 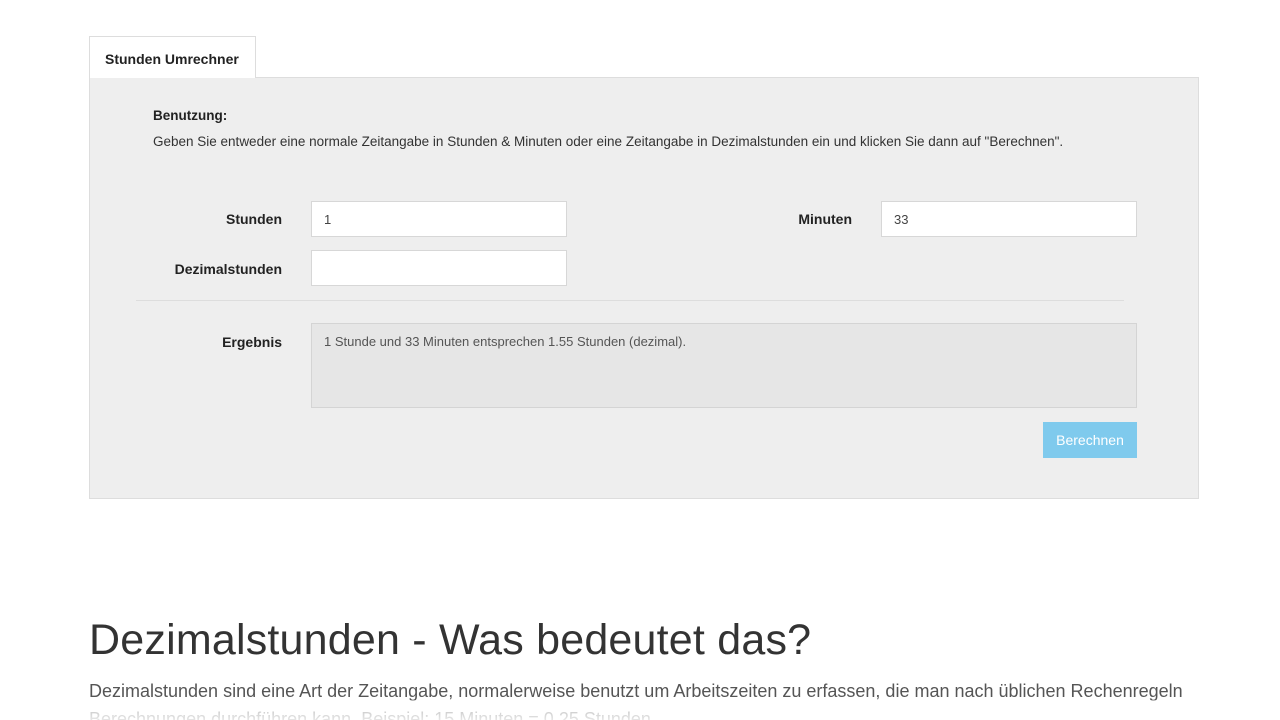 I want to click on article-heading: Dezimalstunden - Was bedeutet das?, so click(x=450, y=640).